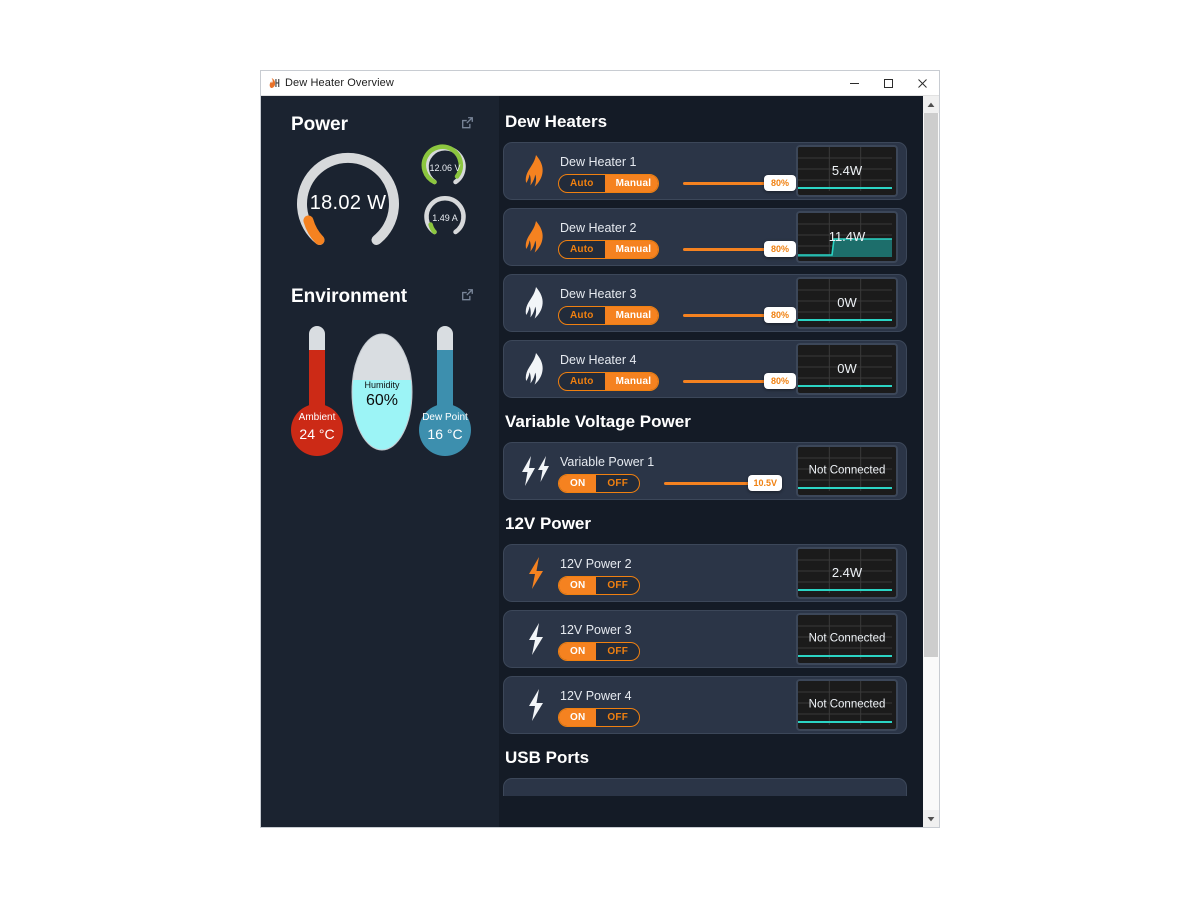 The width and height of the screenshot is (1200, 900). I want to click on graph-value: 2.4W, so click(847, 572).